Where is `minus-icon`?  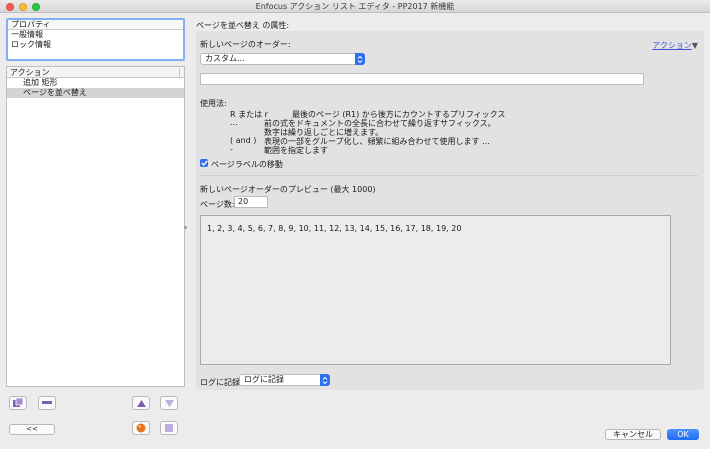
minus-icon is located at coordinates (47, 402).